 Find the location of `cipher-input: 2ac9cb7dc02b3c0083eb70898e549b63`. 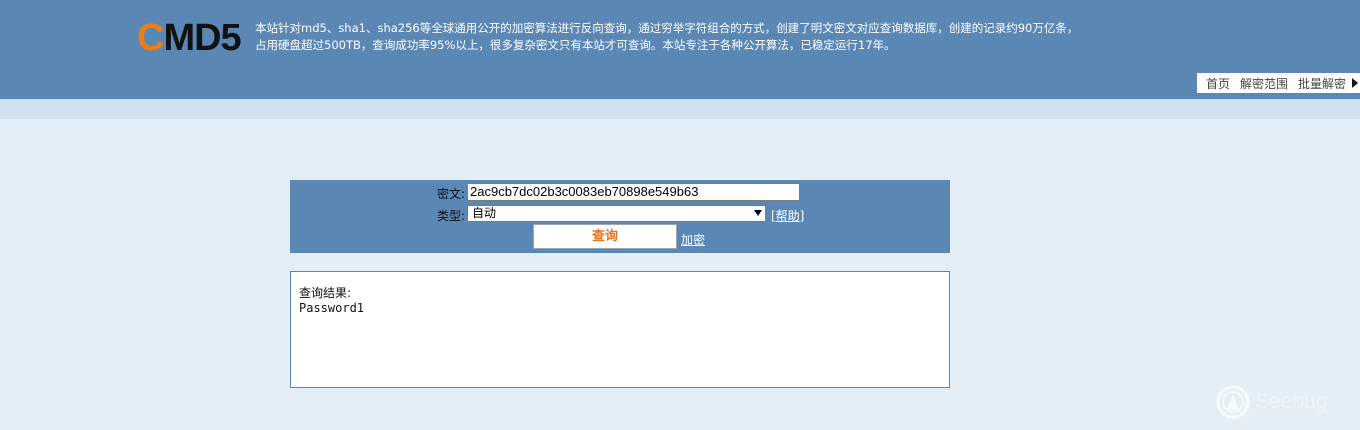

cipher-input: 2ac9cb7dc02b3c0083eb70898e549b63 is located at coordinates (633, 192).